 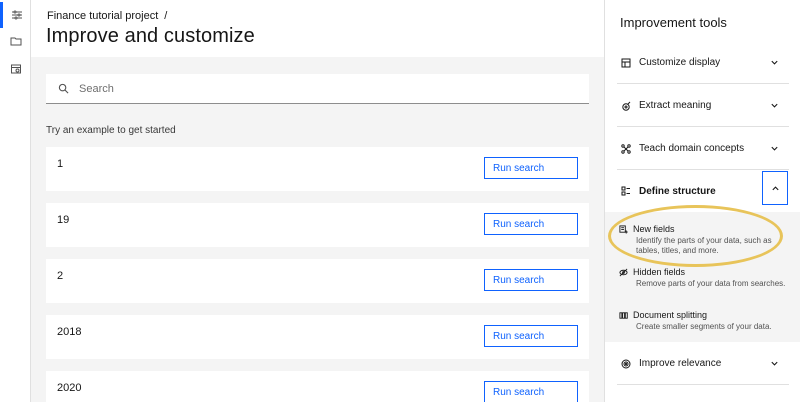 What do you see at coordinates (317, 281) in the screenshot?
I see `example-row: 2 Run search` at bounding box center [317, 281].